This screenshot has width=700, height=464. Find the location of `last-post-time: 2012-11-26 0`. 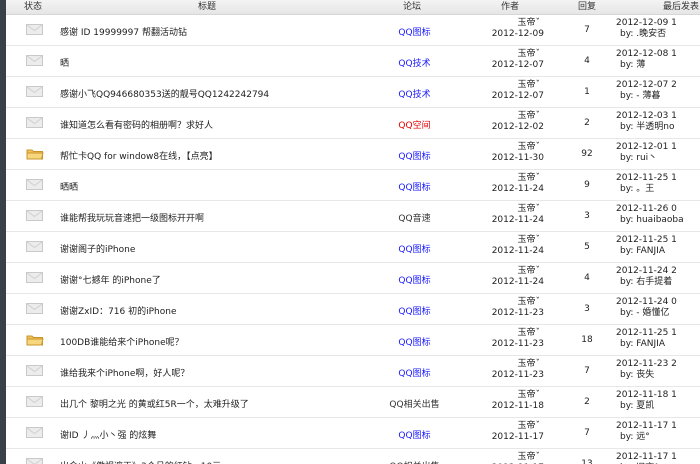

last-post-time: 2012-11-26 0 is located at coordinates (650, 209).